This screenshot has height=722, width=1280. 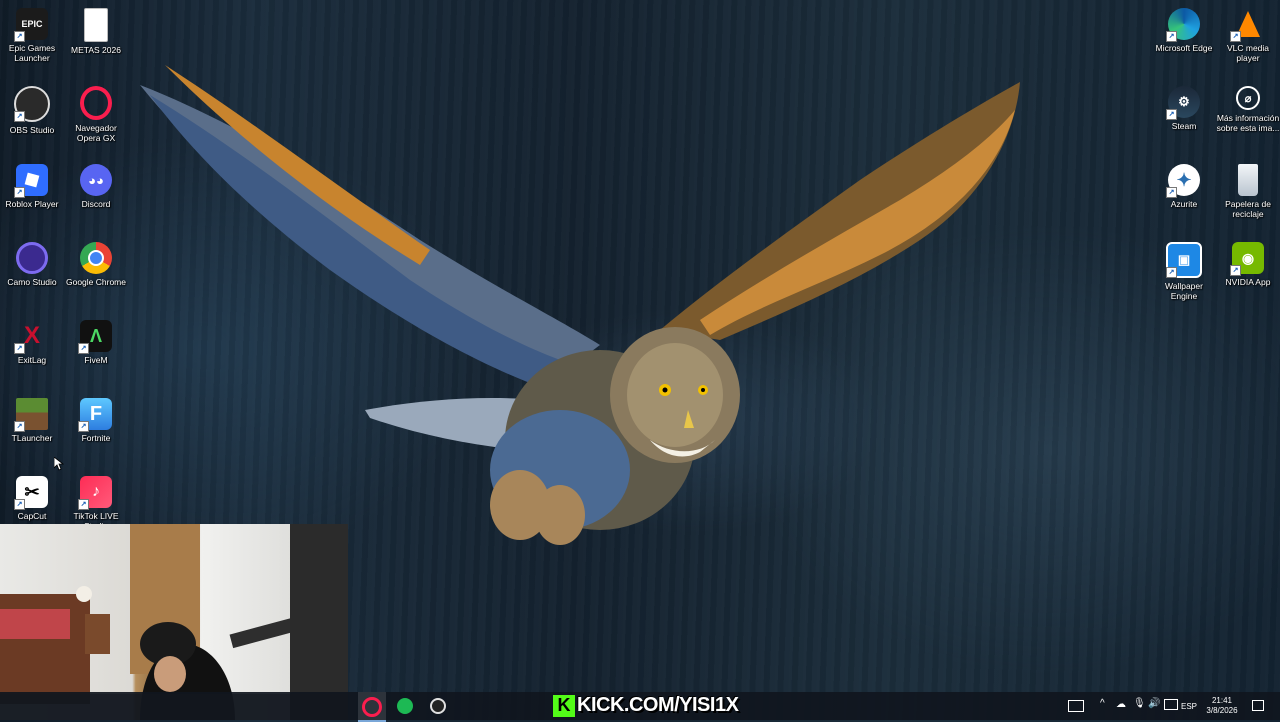 I want to click on desktop-icon-metas-2026: METAS 2026, so click(x=96, y=41).